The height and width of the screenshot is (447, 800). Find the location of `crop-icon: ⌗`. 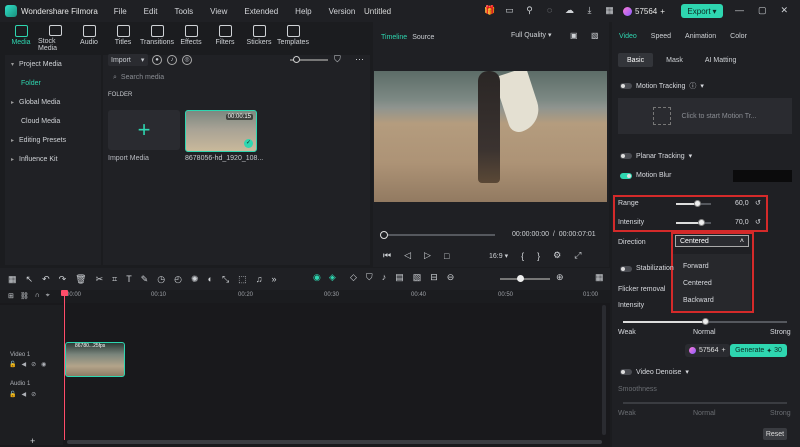

crop-icon: ⌗ is located at coordinates (114, 279).